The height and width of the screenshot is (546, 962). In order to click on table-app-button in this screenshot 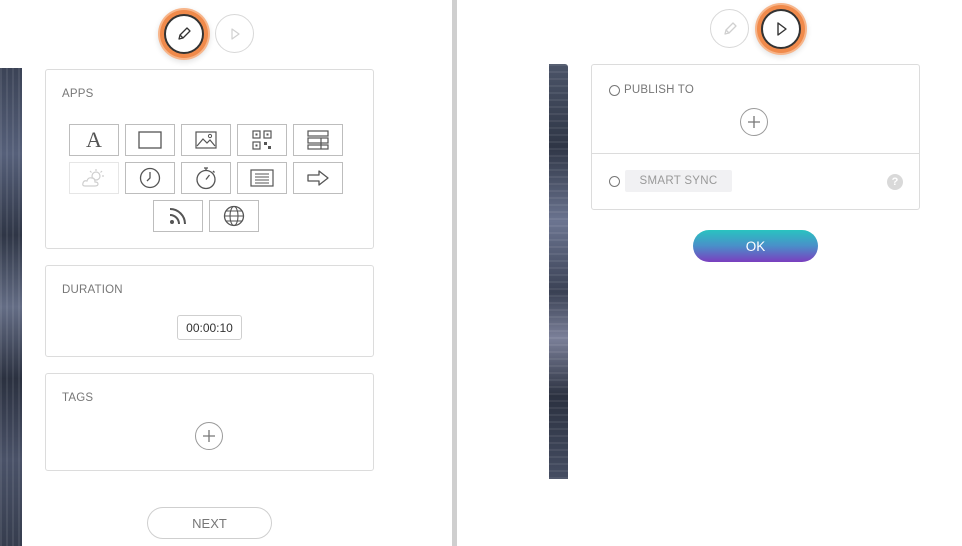, I will do `click(318, 140)`.